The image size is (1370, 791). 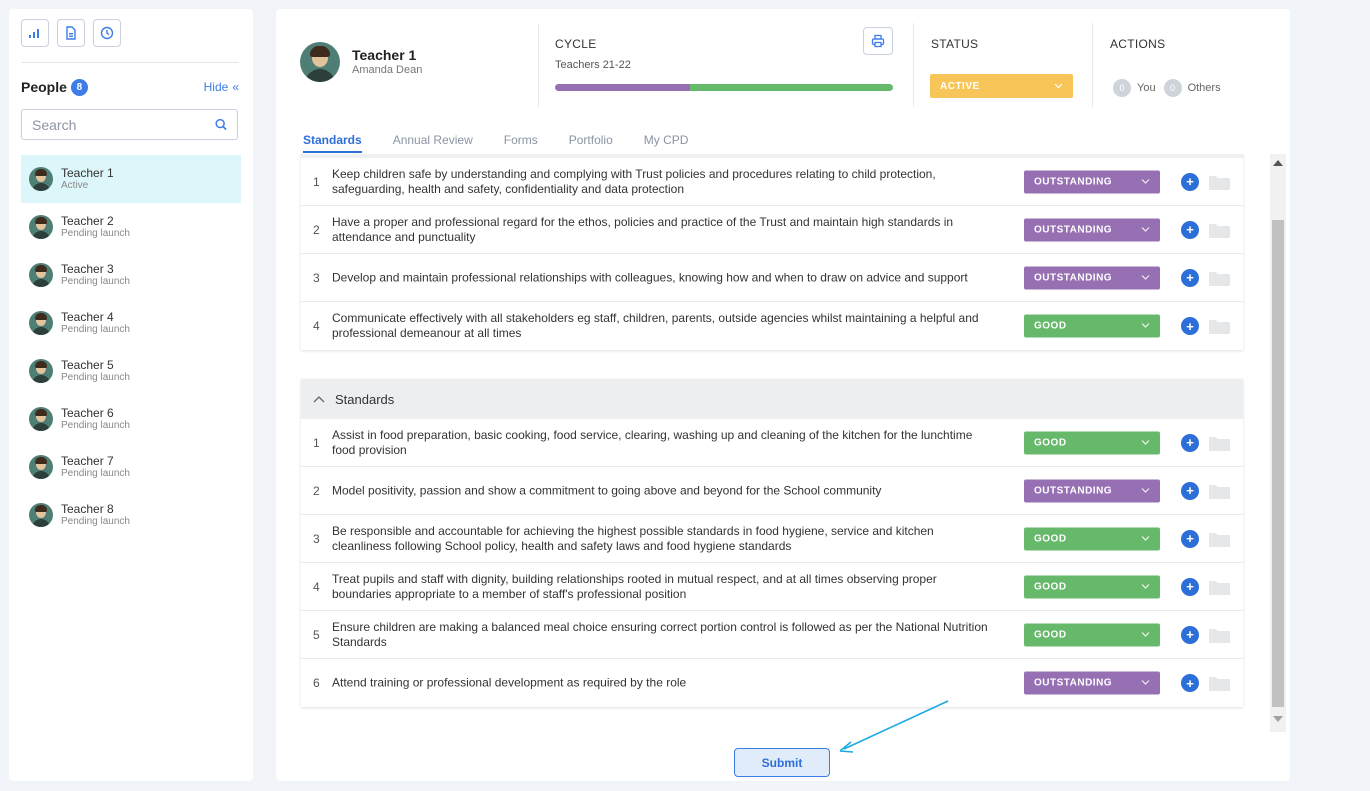 What do you see at coordinates (95, 275) in the screenshot?
I see `person-info: Teacher 3 Pending launch` at bounding box center [95, 275].